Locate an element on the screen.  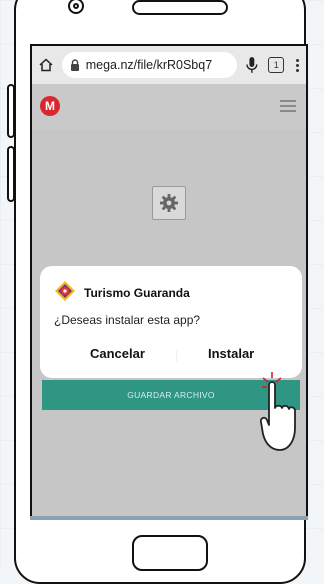
app-icon is located at coordinates (65, 291).